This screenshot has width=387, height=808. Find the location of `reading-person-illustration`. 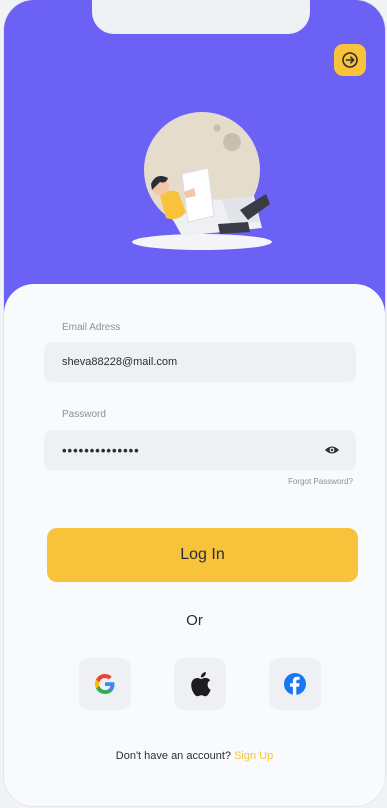

reading-person-illustration is located at coordinates (202, 181).